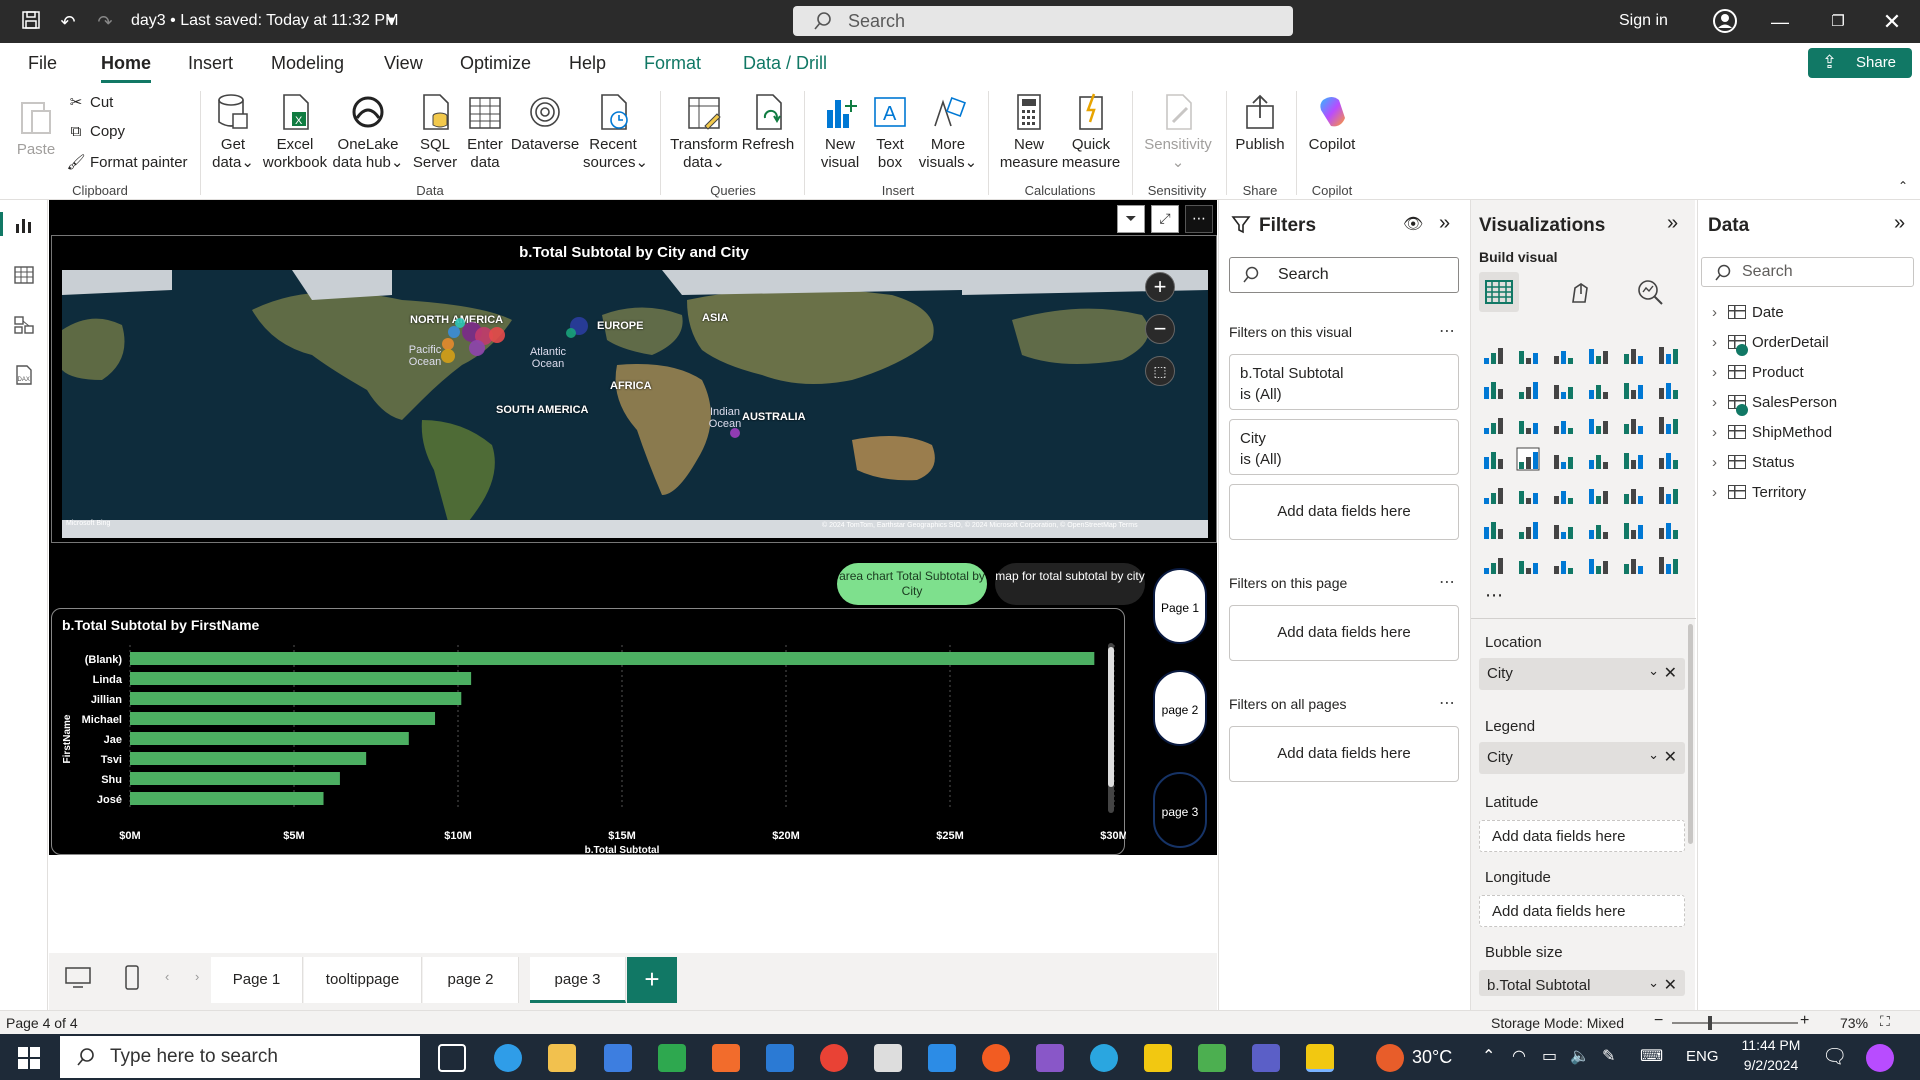 This screenshot has width=1920, height=1080. I want to click on language: ENG, so click(1702, 1056).